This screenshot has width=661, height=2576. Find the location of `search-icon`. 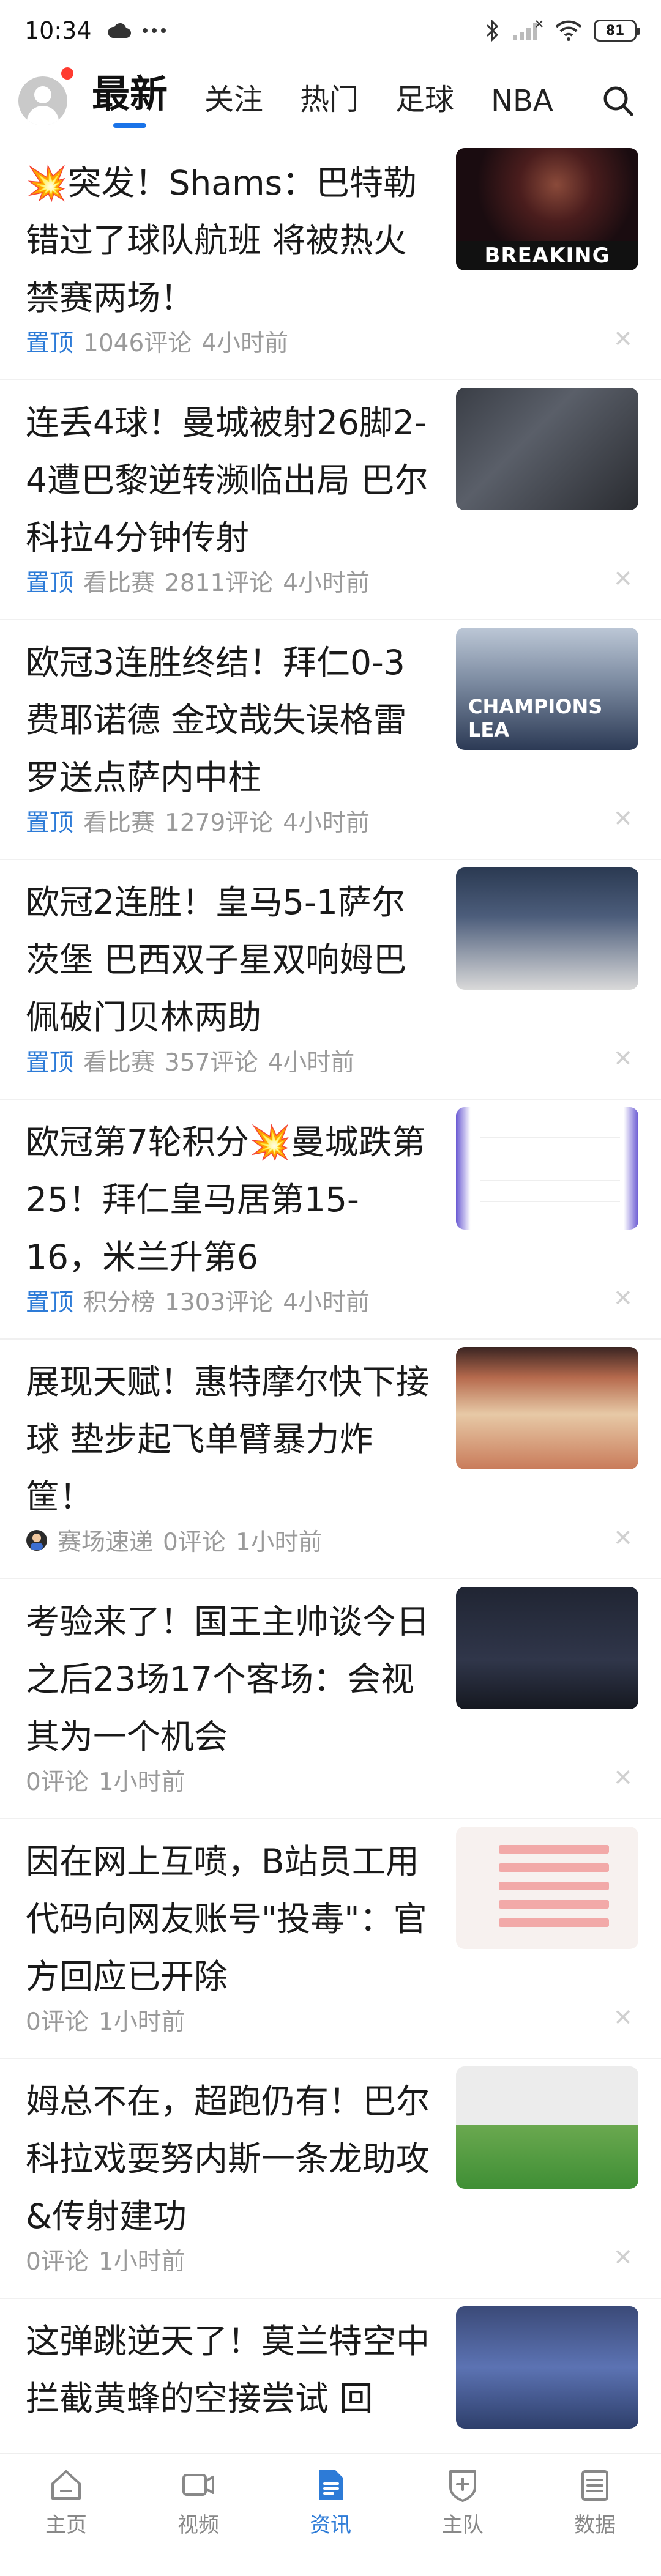

search-icon is located at coordinates (618, 101).